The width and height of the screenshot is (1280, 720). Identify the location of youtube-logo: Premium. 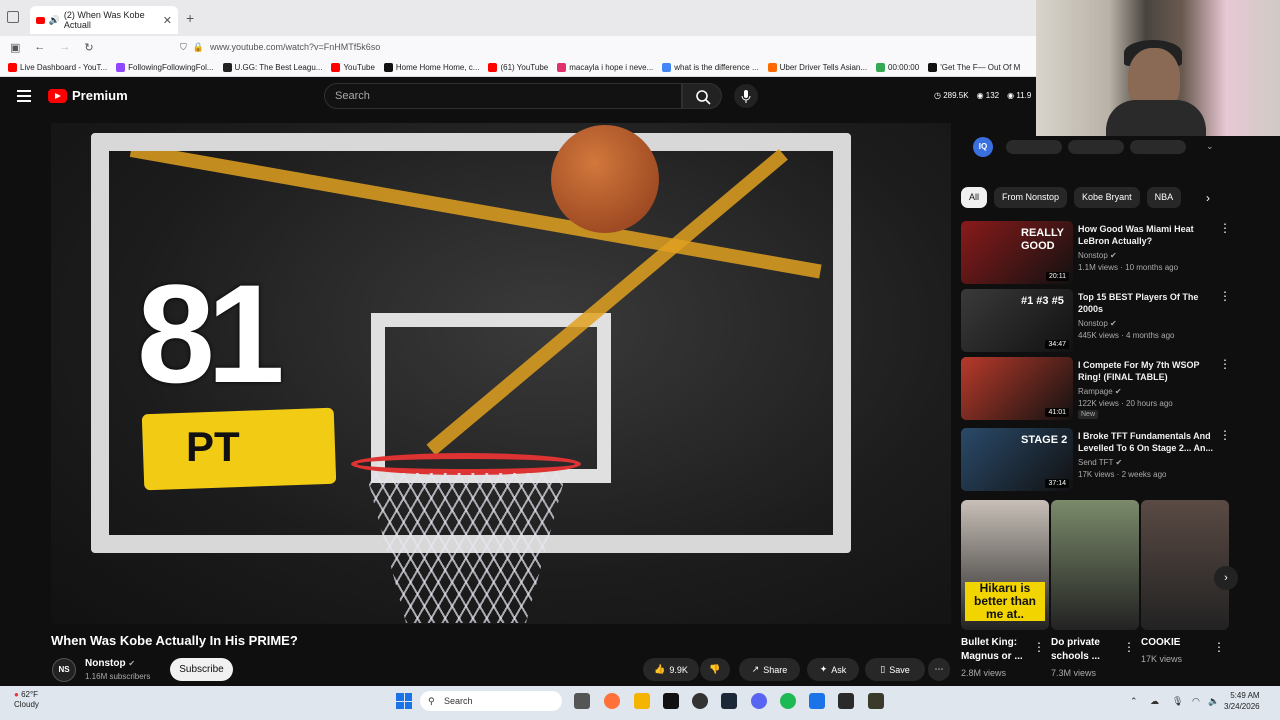
(88, 95).